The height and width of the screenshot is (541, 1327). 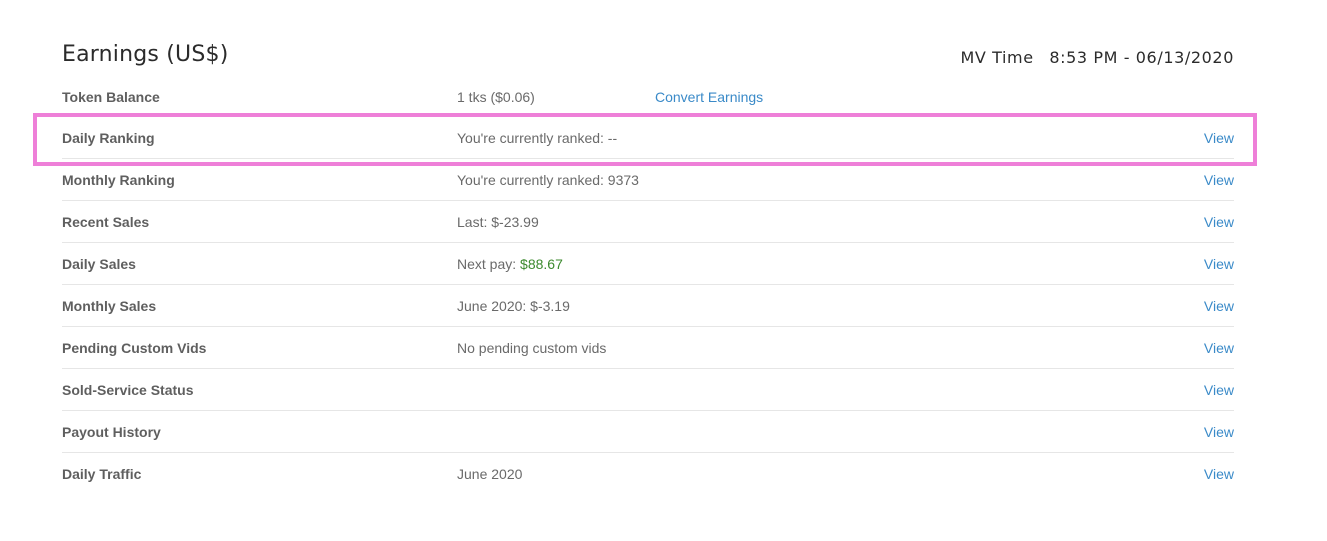 I want to click on row-value: Next pay: $88.67, so click(x=510, y=264).